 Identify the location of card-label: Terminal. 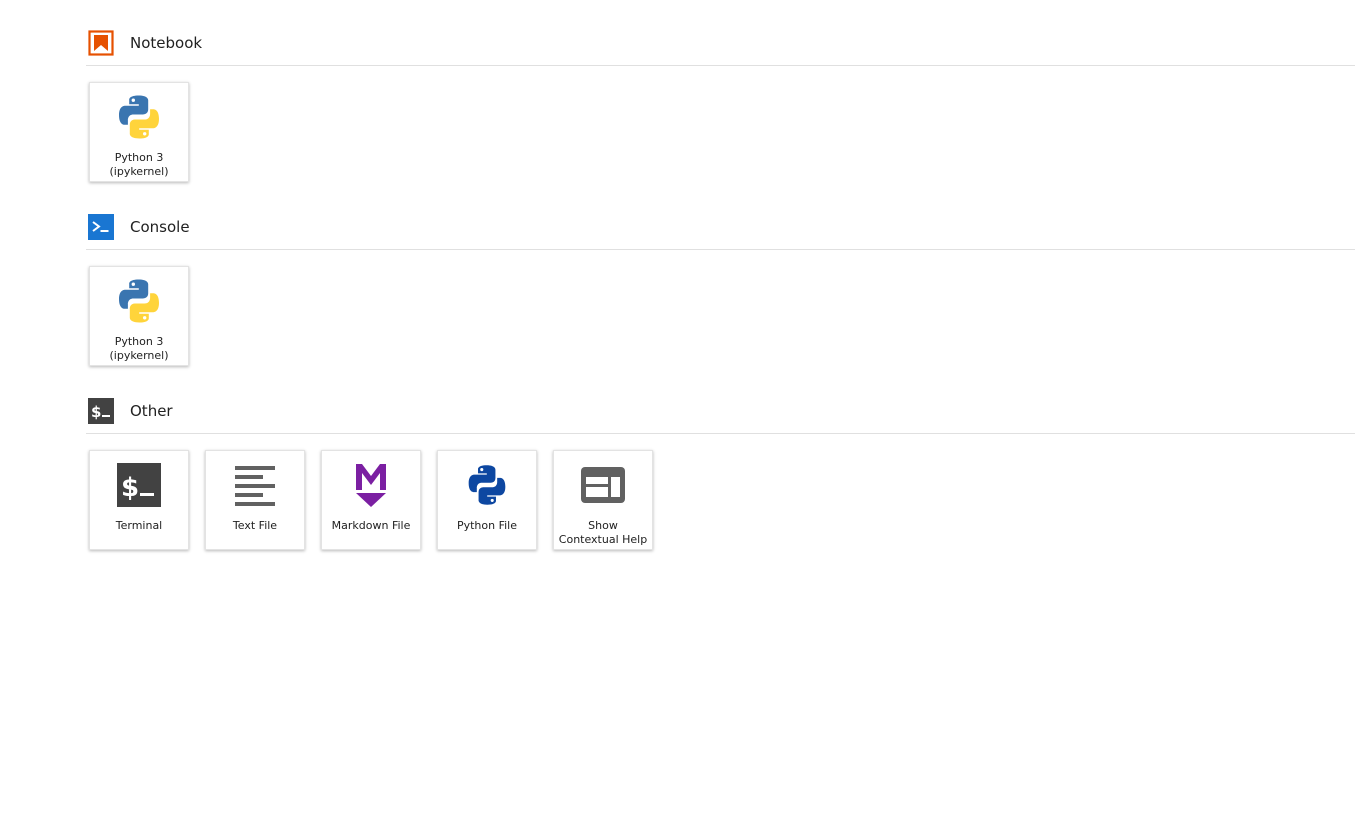
(139, 525).